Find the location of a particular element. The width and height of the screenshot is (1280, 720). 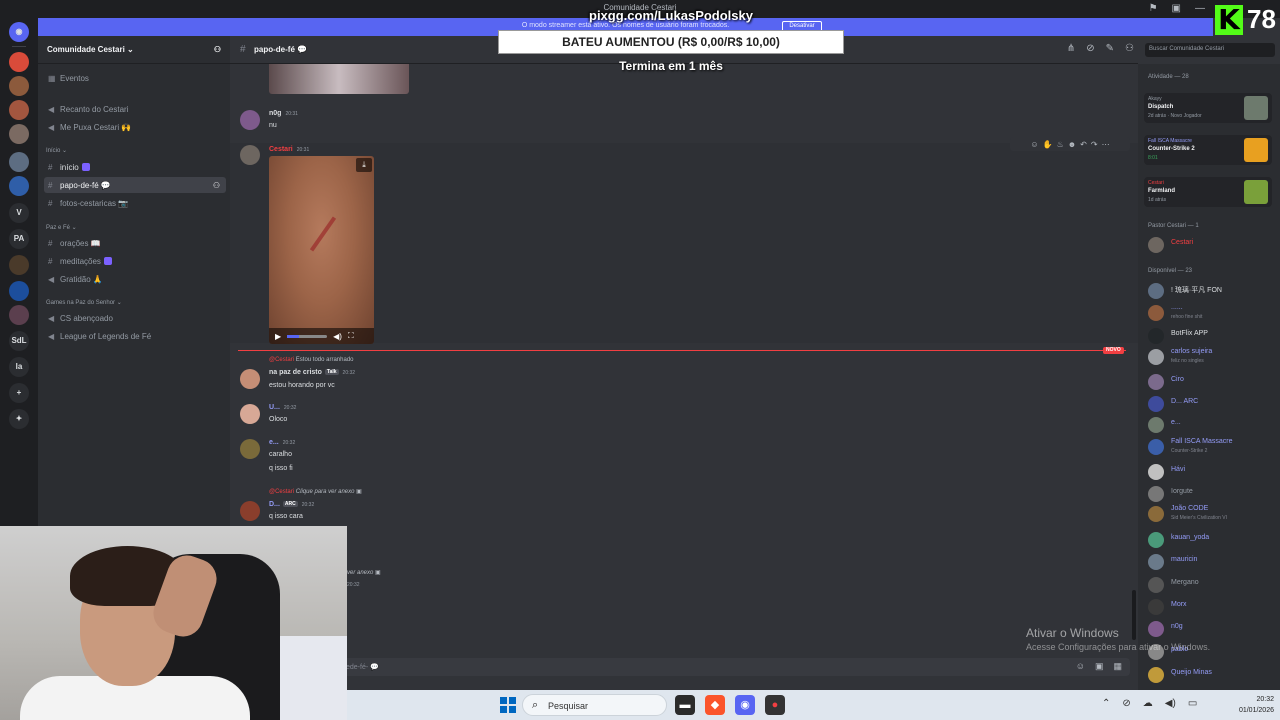

forward-icon: ↷ is located at coordinates (1094, 144).